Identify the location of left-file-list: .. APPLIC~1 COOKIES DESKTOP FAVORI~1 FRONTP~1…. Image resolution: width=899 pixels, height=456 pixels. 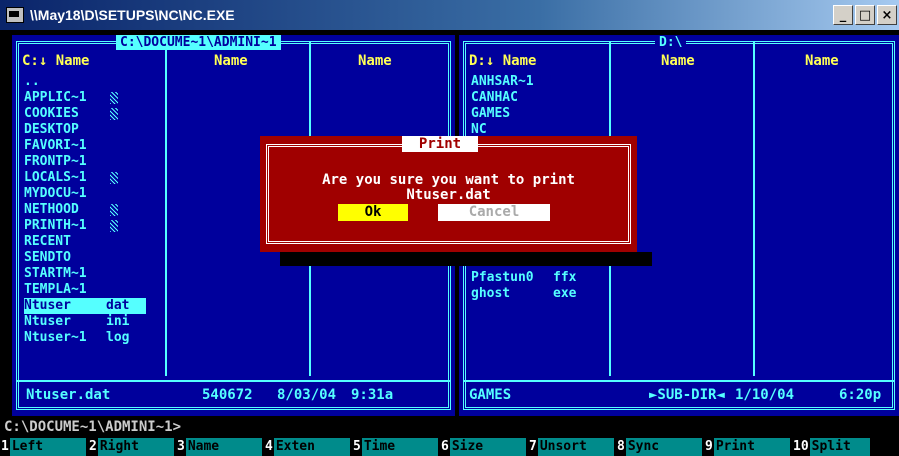
(85, 210).